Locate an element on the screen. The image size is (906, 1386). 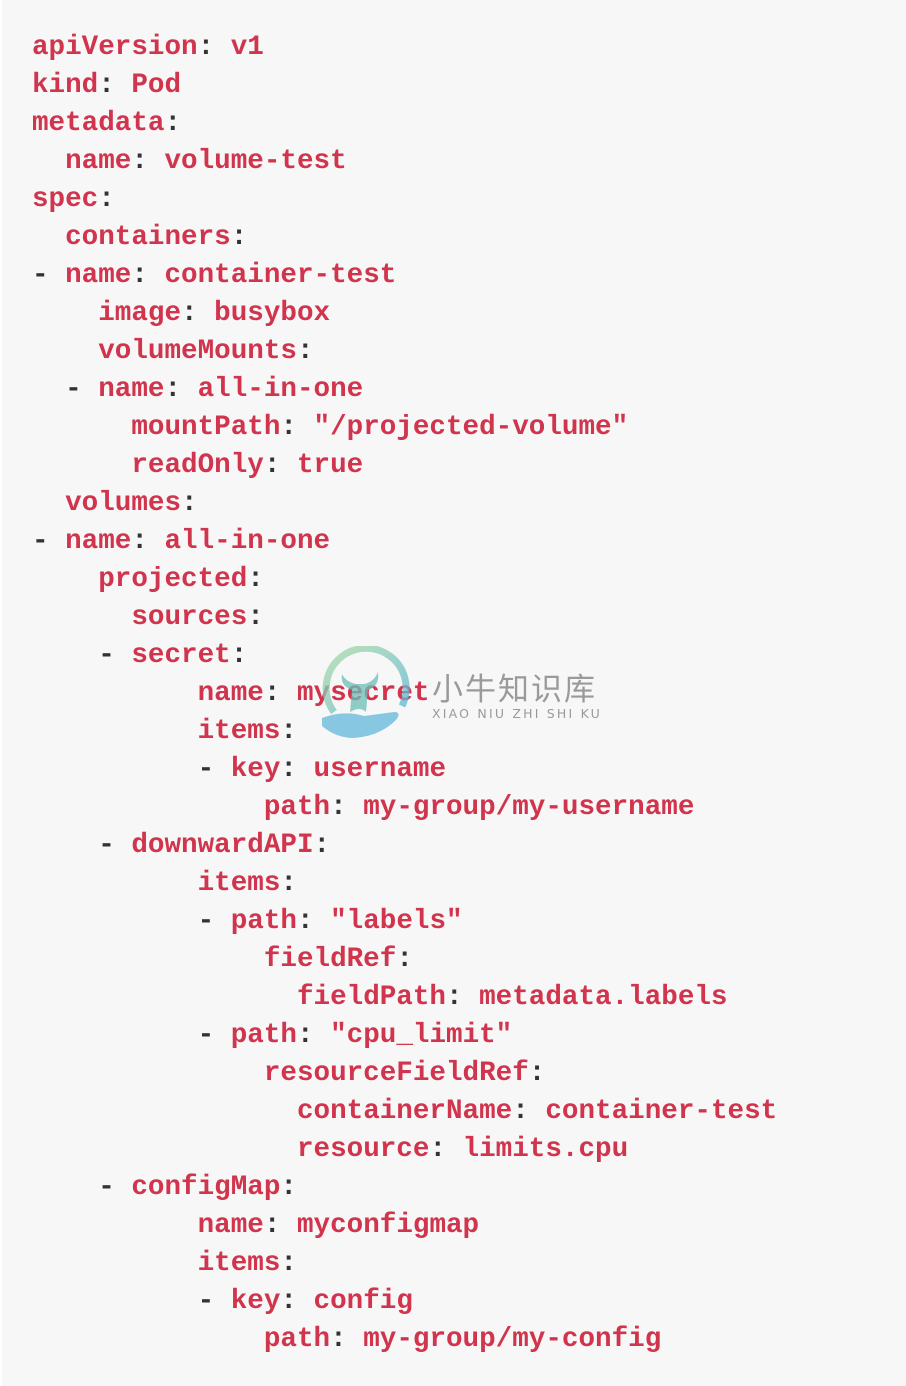
yaml-value: my-group/my-config is located at coordinates (512, 1339).